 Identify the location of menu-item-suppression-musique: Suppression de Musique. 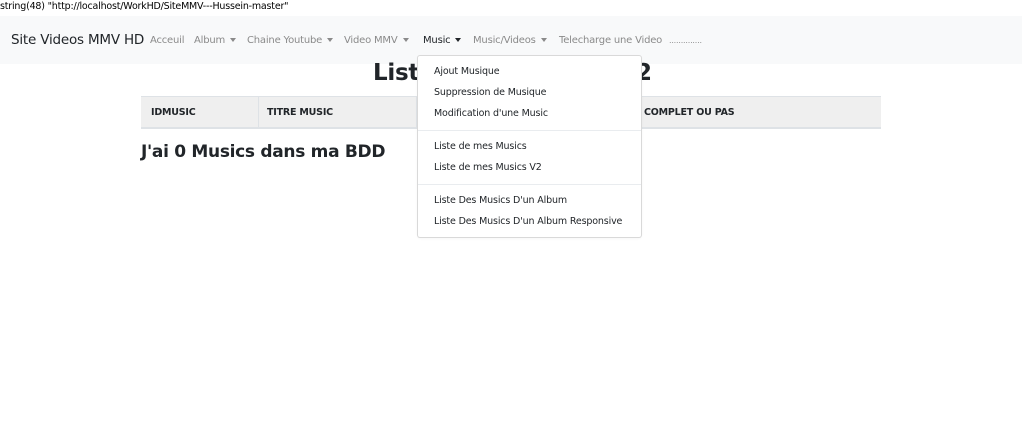
(490, 92).